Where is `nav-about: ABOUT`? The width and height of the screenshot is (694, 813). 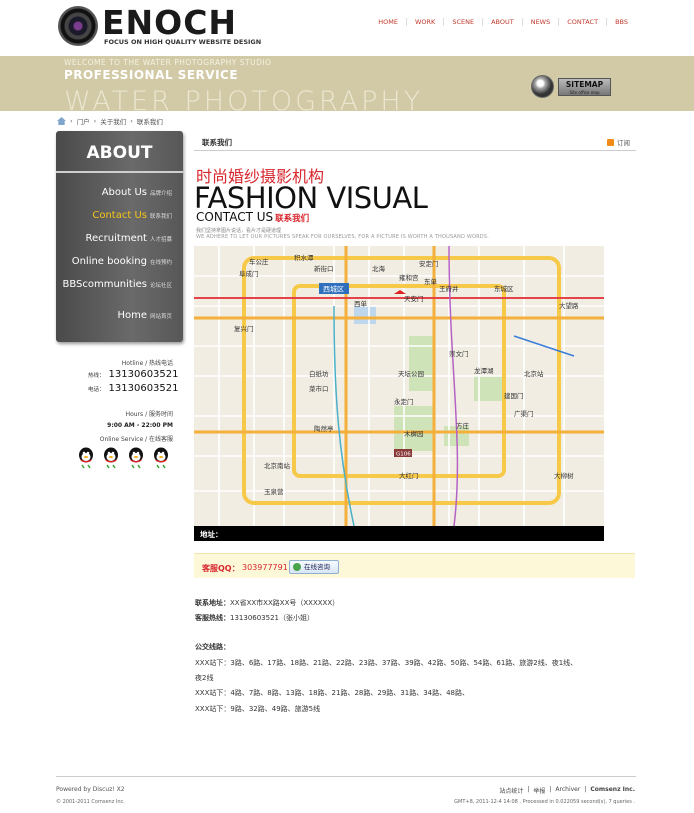 nav-about: ABOUT is located at coordinates (502, 22).